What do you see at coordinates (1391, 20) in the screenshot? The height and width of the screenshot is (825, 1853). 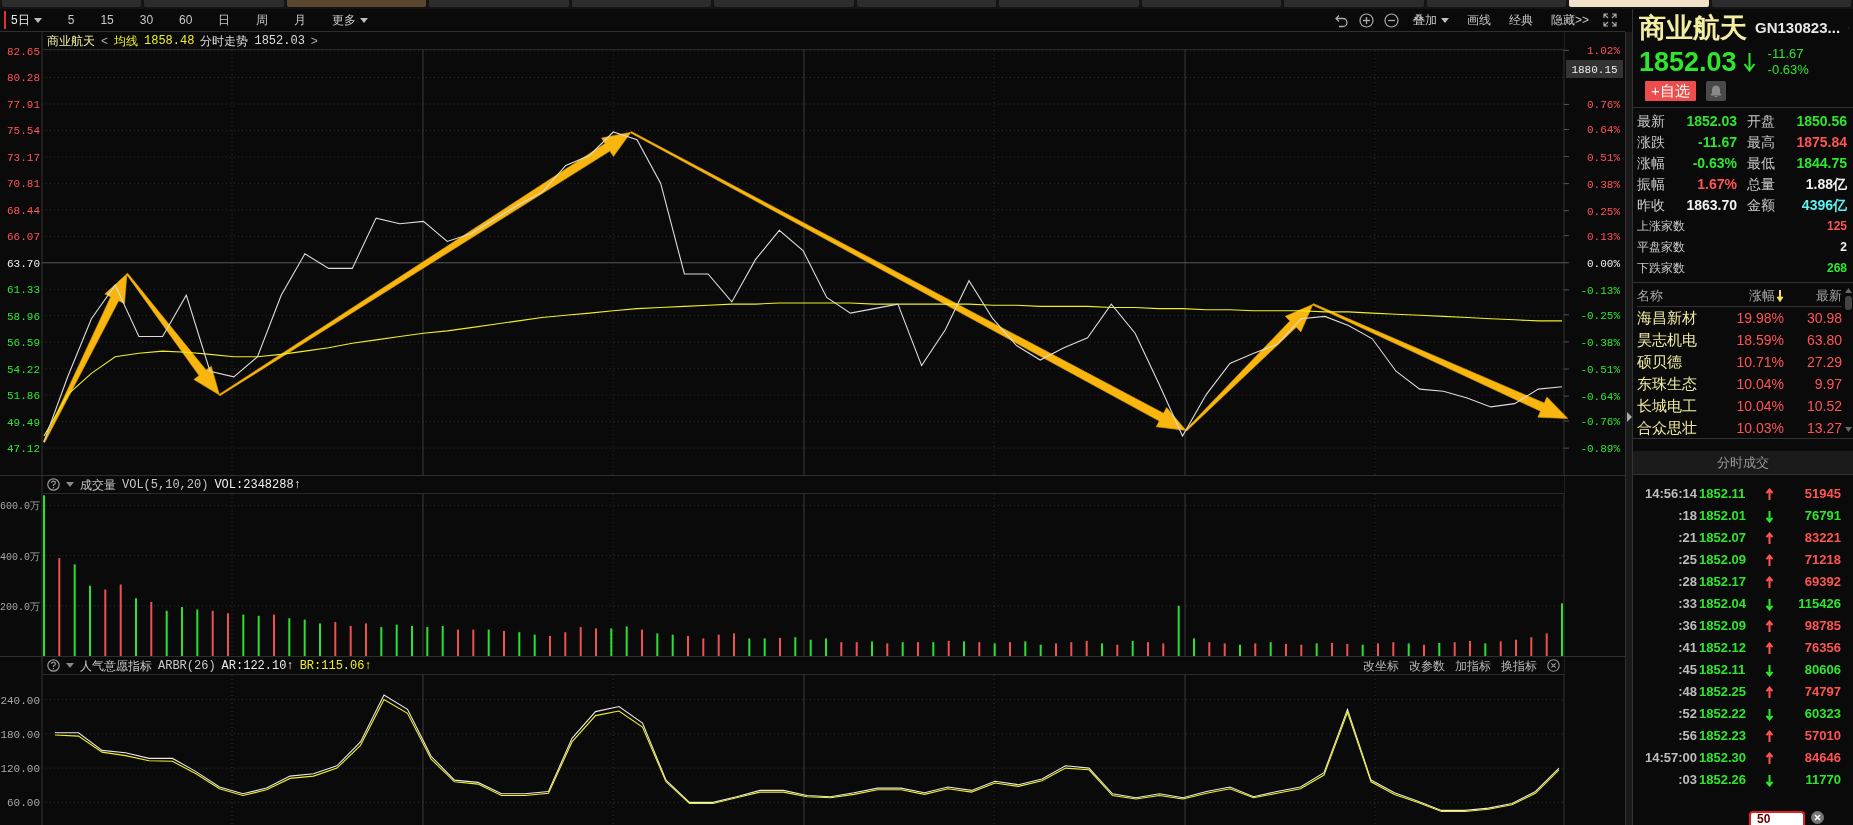 I see `zoom-out-icon` at bounding box center [1391, 20].